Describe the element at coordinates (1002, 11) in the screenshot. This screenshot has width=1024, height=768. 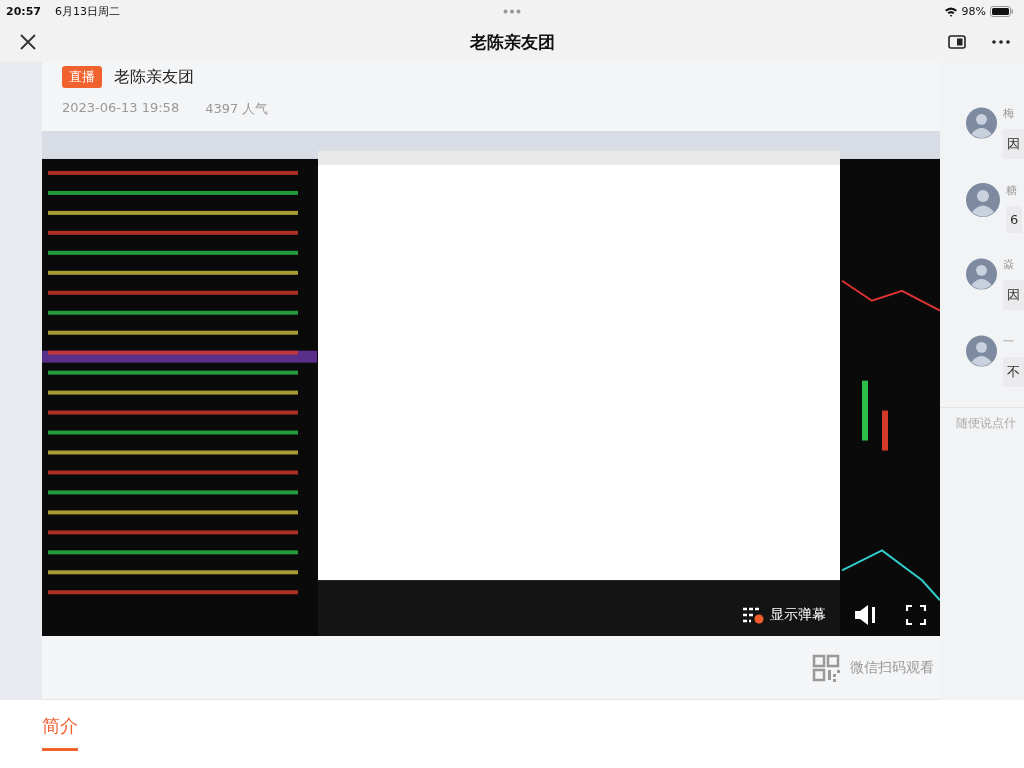
I see `battery-icon` at that location.